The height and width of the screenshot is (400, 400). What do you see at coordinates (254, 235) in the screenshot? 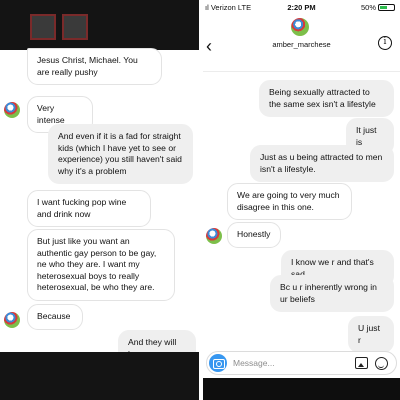
I see `message-bubble-incoming: Honestly` at bounding box center [254, 235].